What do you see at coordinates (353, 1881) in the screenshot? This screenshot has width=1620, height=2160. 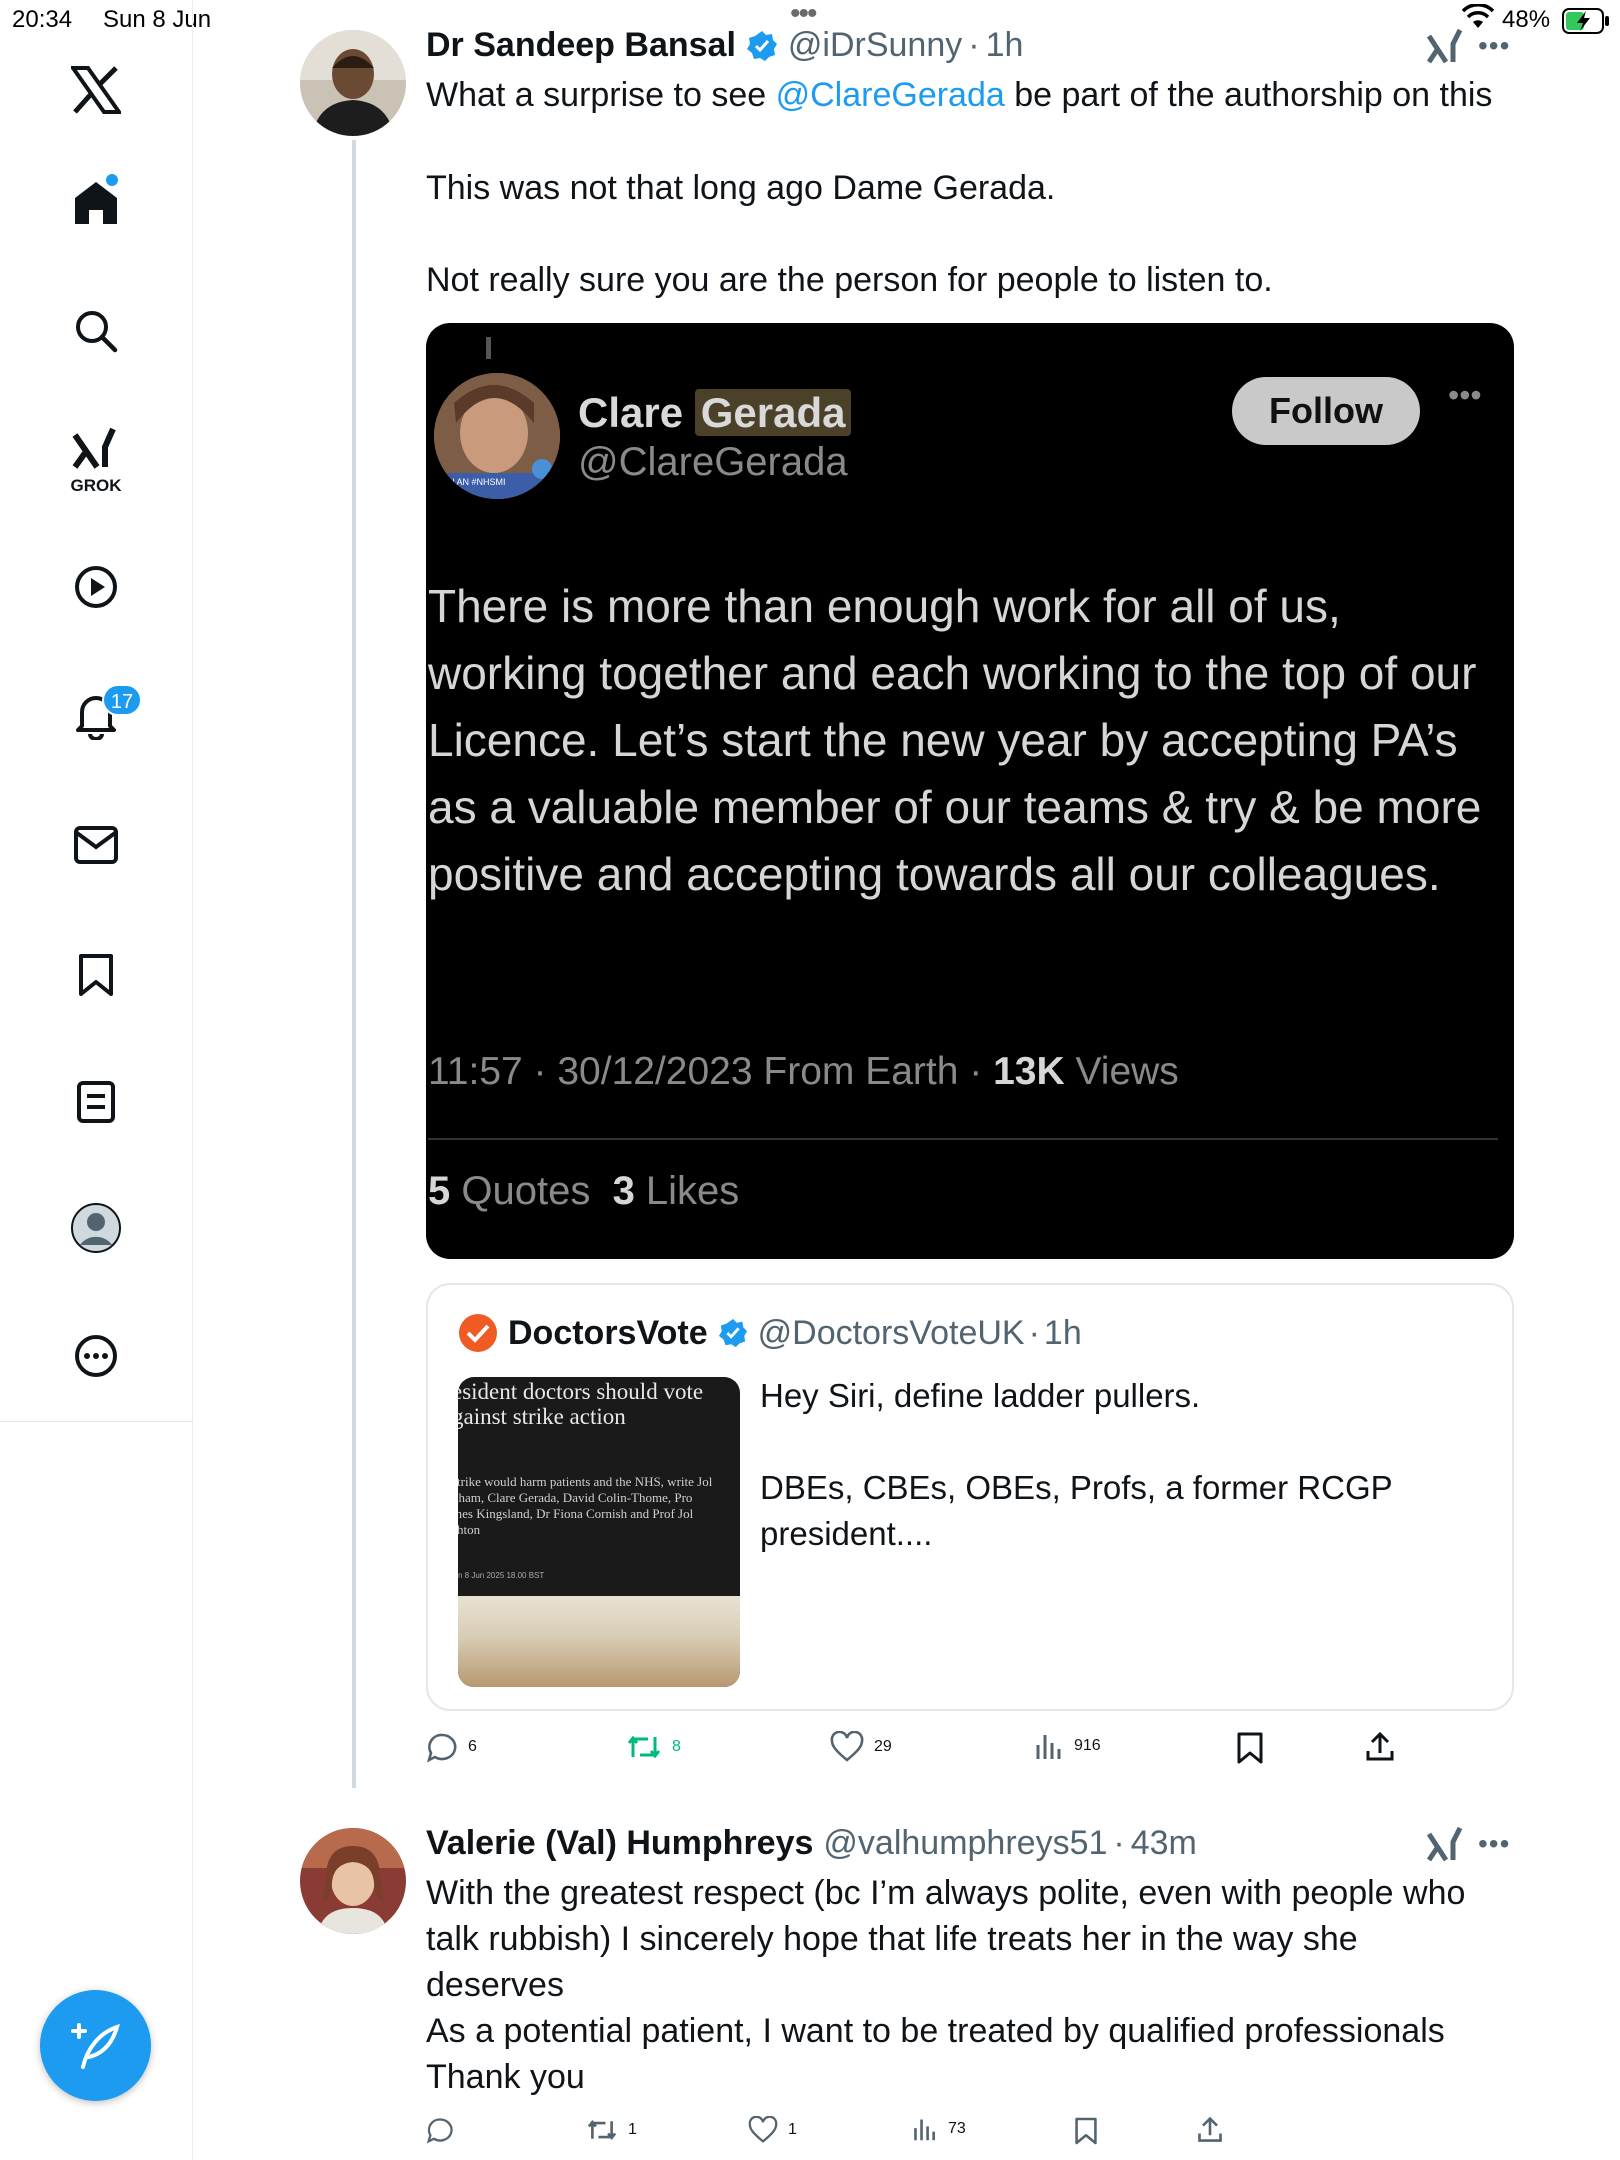 I see `reply-author-avatar` at bounding box center [353, 1881].